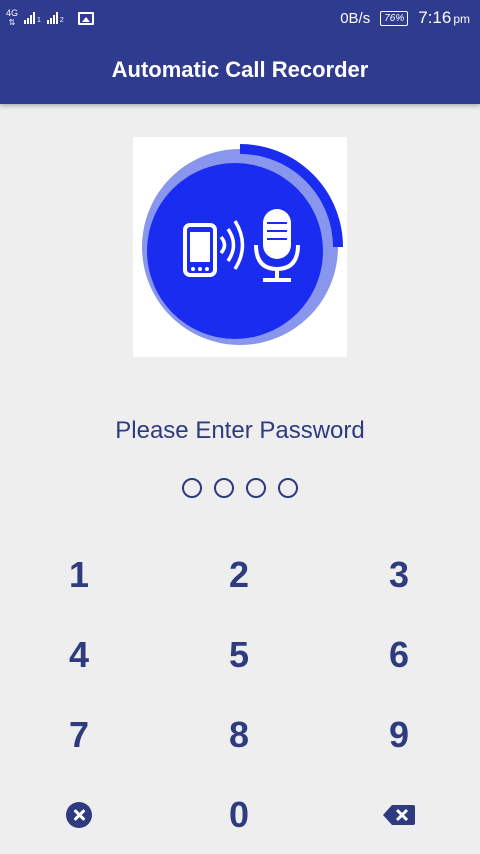 The image size is (480, 854). I want to click on clear-button, so click(79, 815).